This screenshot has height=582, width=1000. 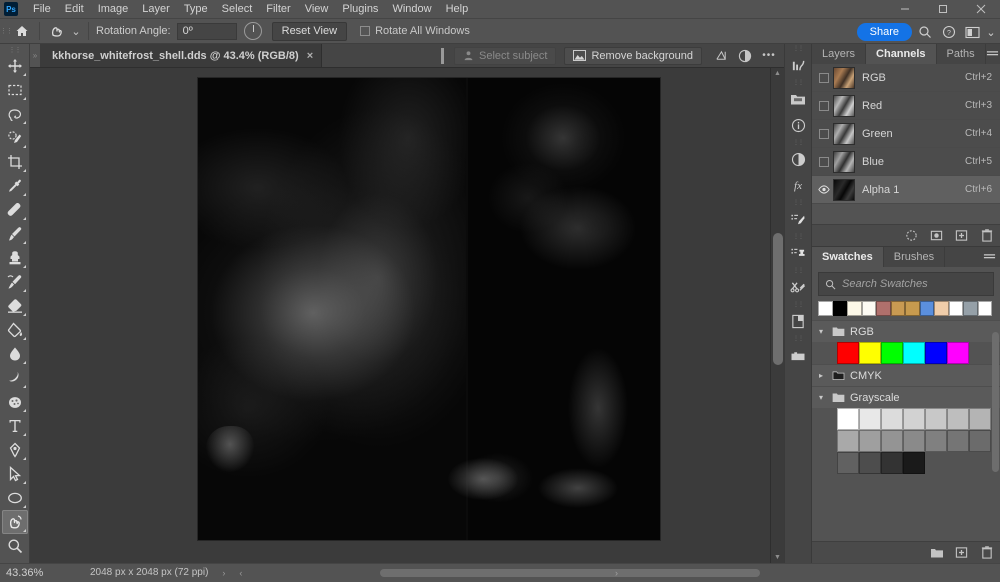 What do you see at coordinates (943, 9) in the screenshot?
I see `maximize-button` at bounding box center [943, 9].